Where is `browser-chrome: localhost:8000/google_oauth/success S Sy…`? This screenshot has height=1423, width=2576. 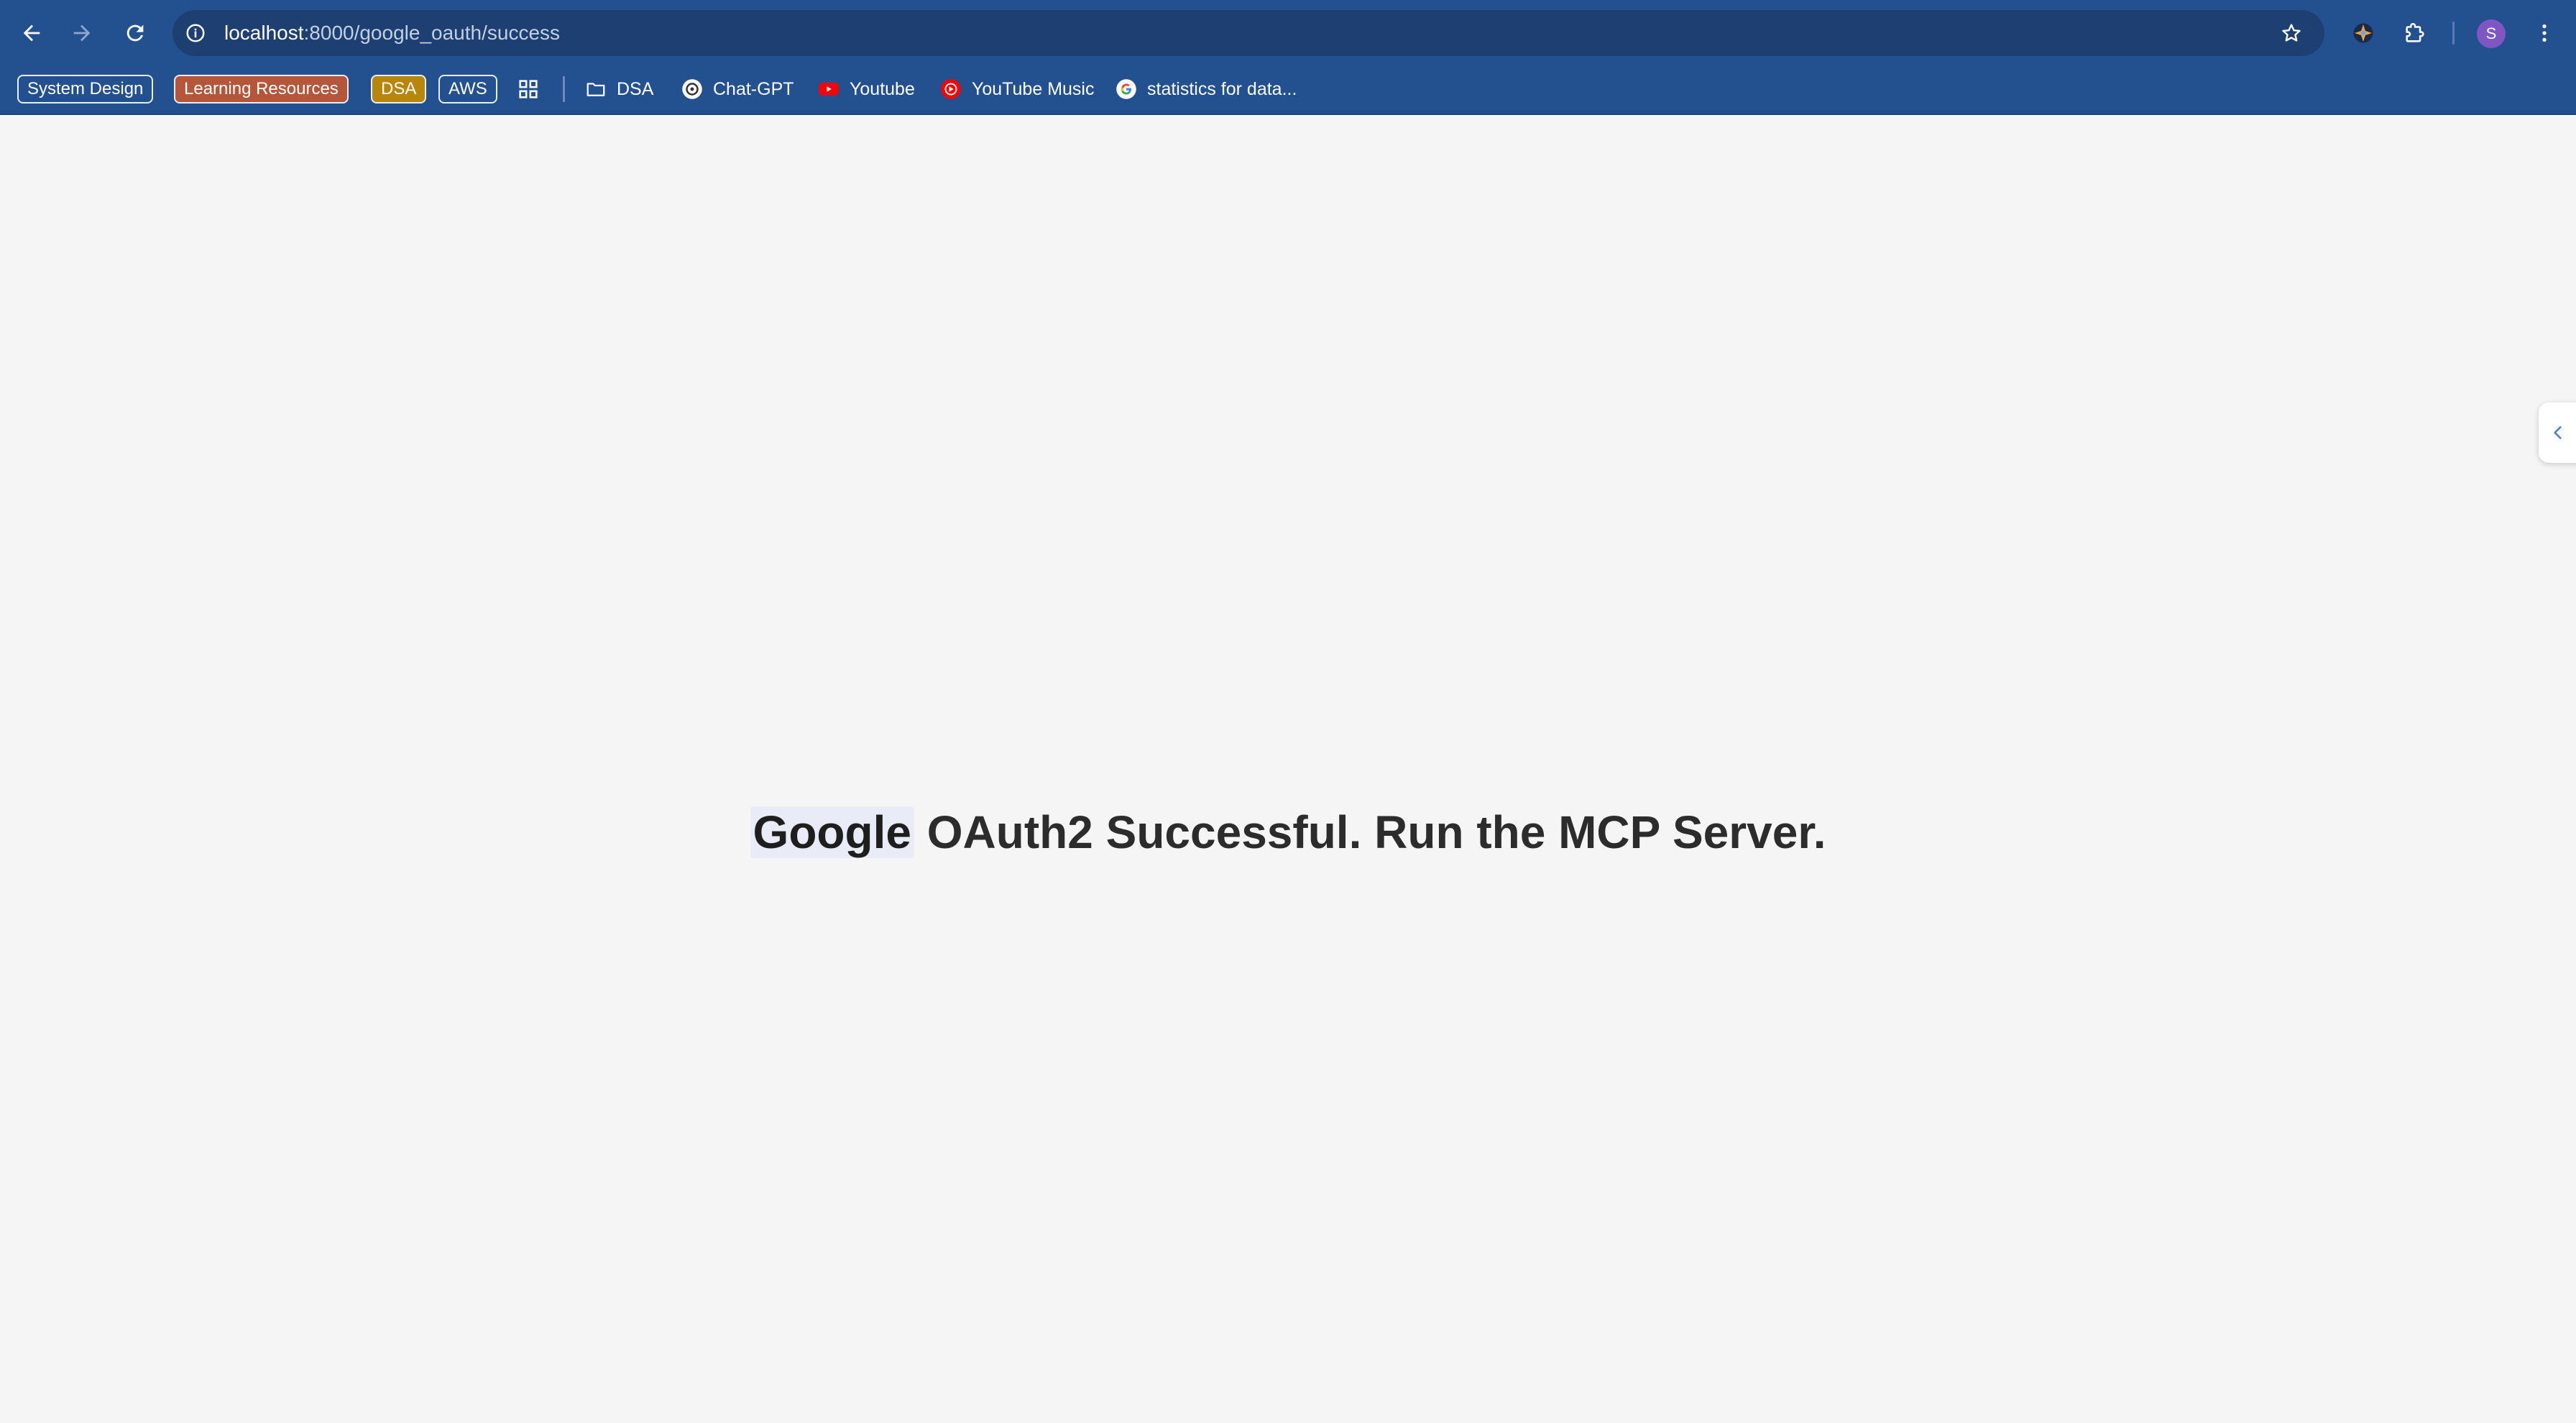
browser-chrome: localhost:8000/google_oauth/success S Sy… is located at coordinates (1288, 58).